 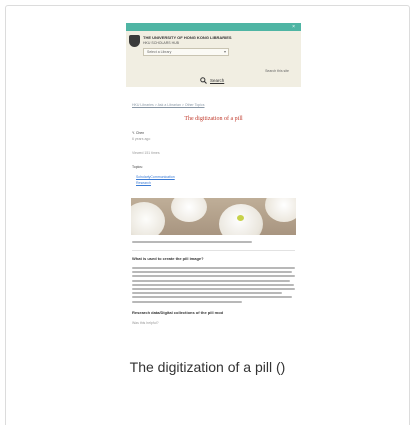 I want to click on site-title: THE UNIVERSITY OF HONG KONG LIBRARIES, so click(x=187, y=37).